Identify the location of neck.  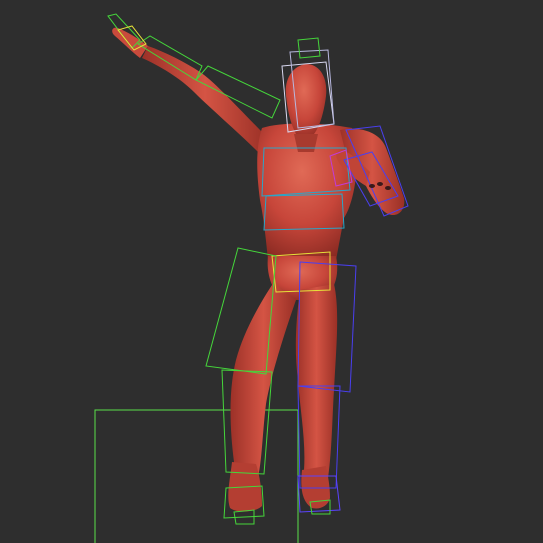
(306, 143).